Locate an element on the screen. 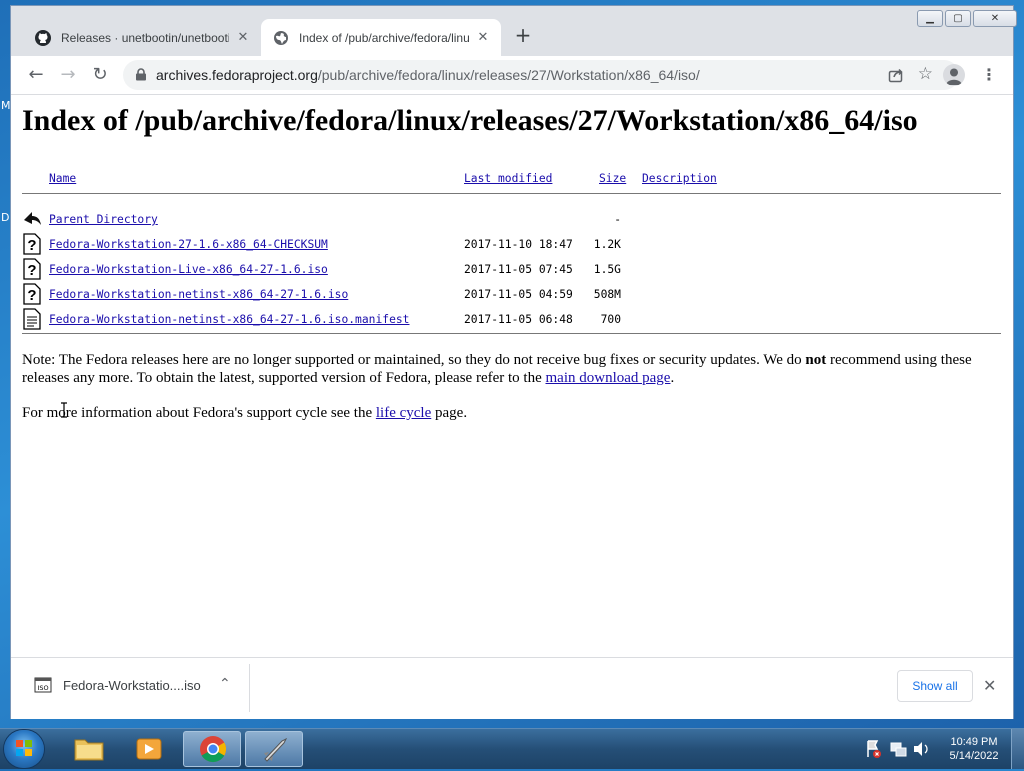 Image resolution: width=1024 pixels, height=771 pixels. media-player-icon is located at coordinates (149, 749).